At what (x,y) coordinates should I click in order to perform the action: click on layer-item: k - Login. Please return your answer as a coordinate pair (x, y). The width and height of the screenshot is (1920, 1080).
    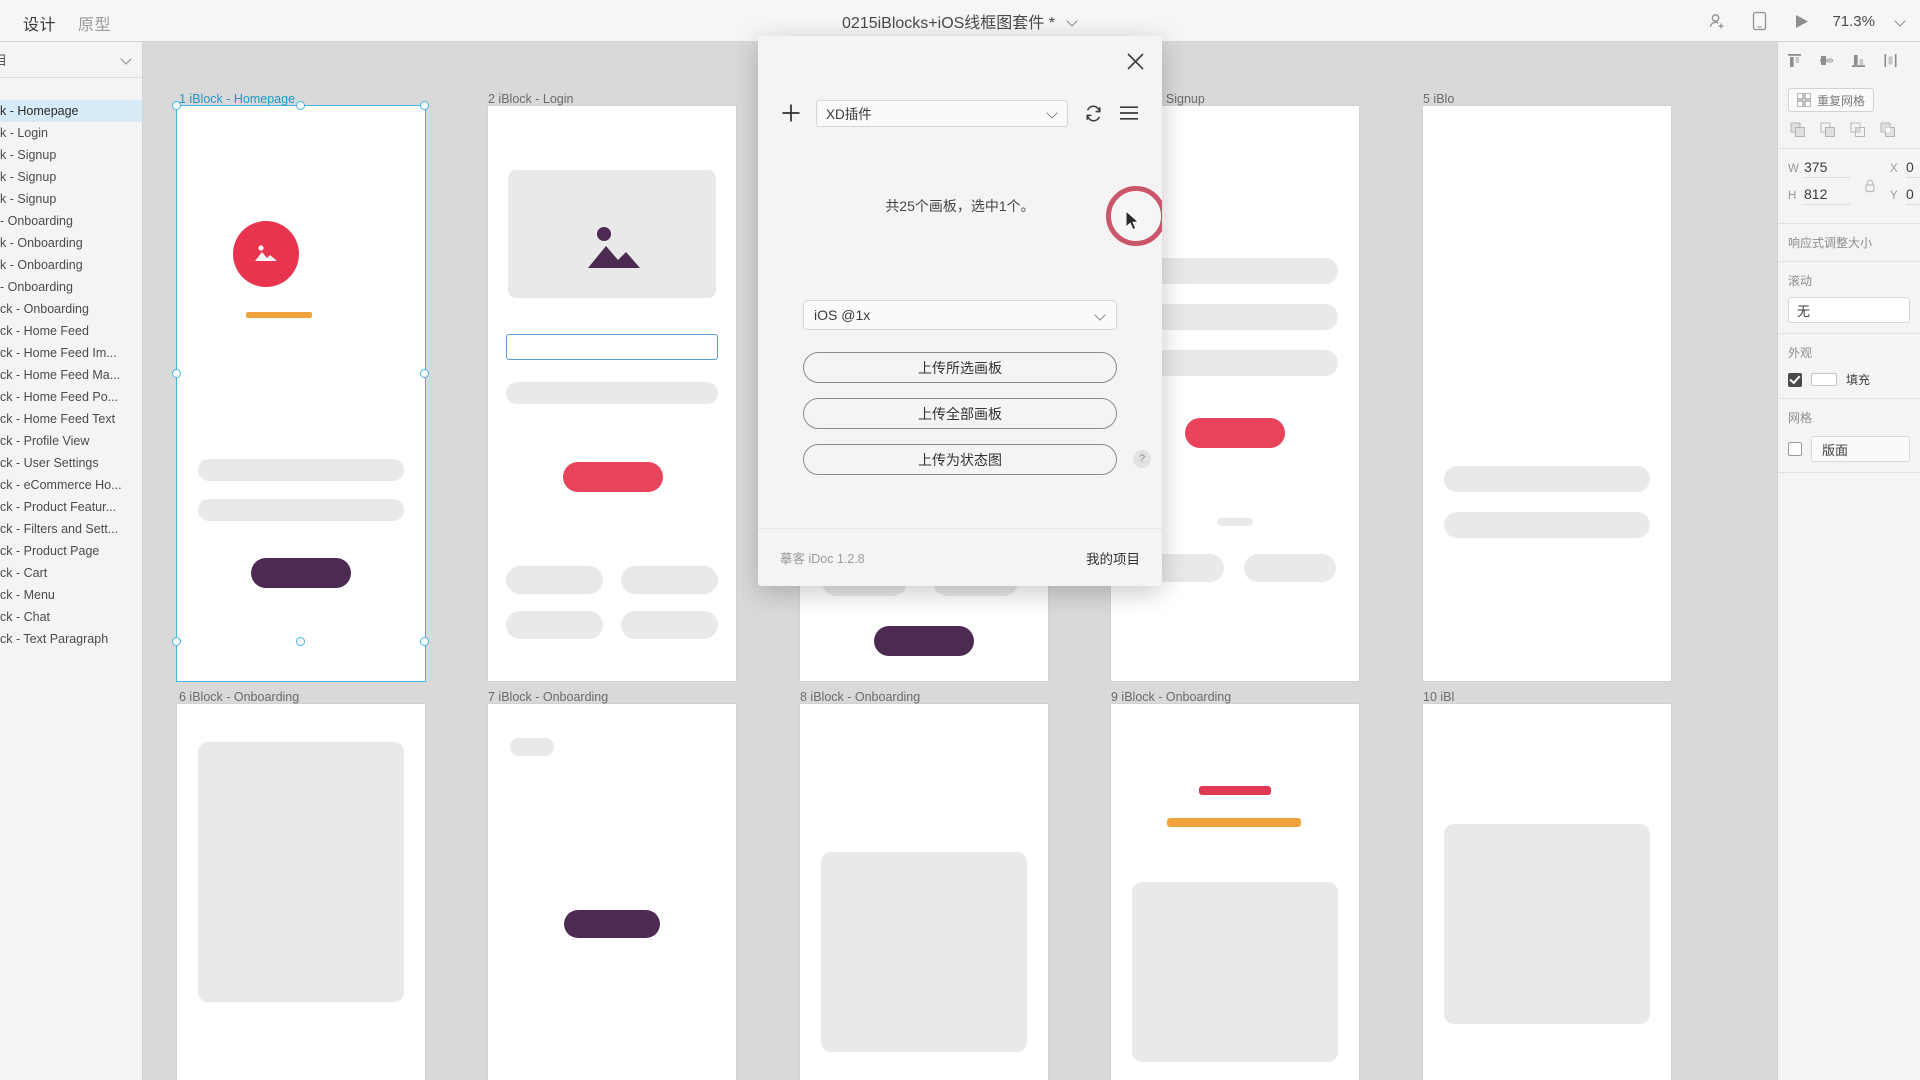
    Looking at the image, I should click on (71, 133).